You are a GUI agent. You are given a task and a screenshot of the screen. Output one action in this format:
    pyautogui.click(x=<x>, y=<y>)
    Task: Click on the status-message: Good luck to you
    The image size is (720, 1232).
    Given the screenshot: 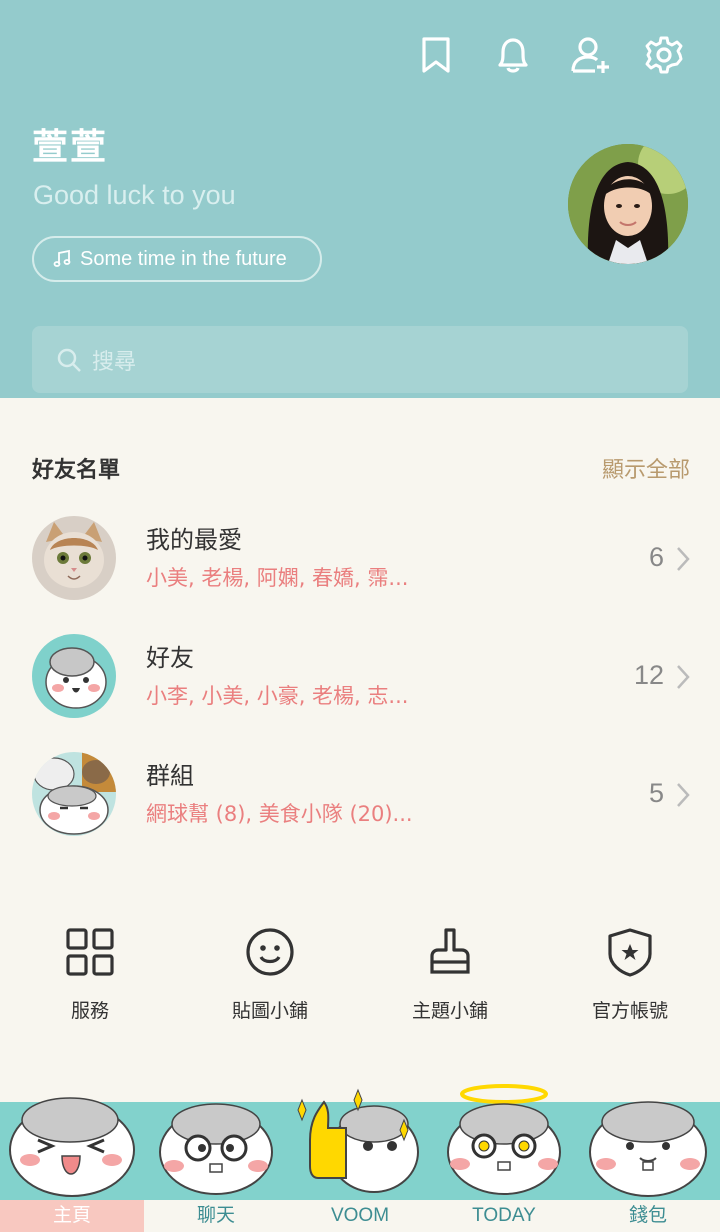 What is the action you would take?
    pyautogui.click(x=134, y=195)
    